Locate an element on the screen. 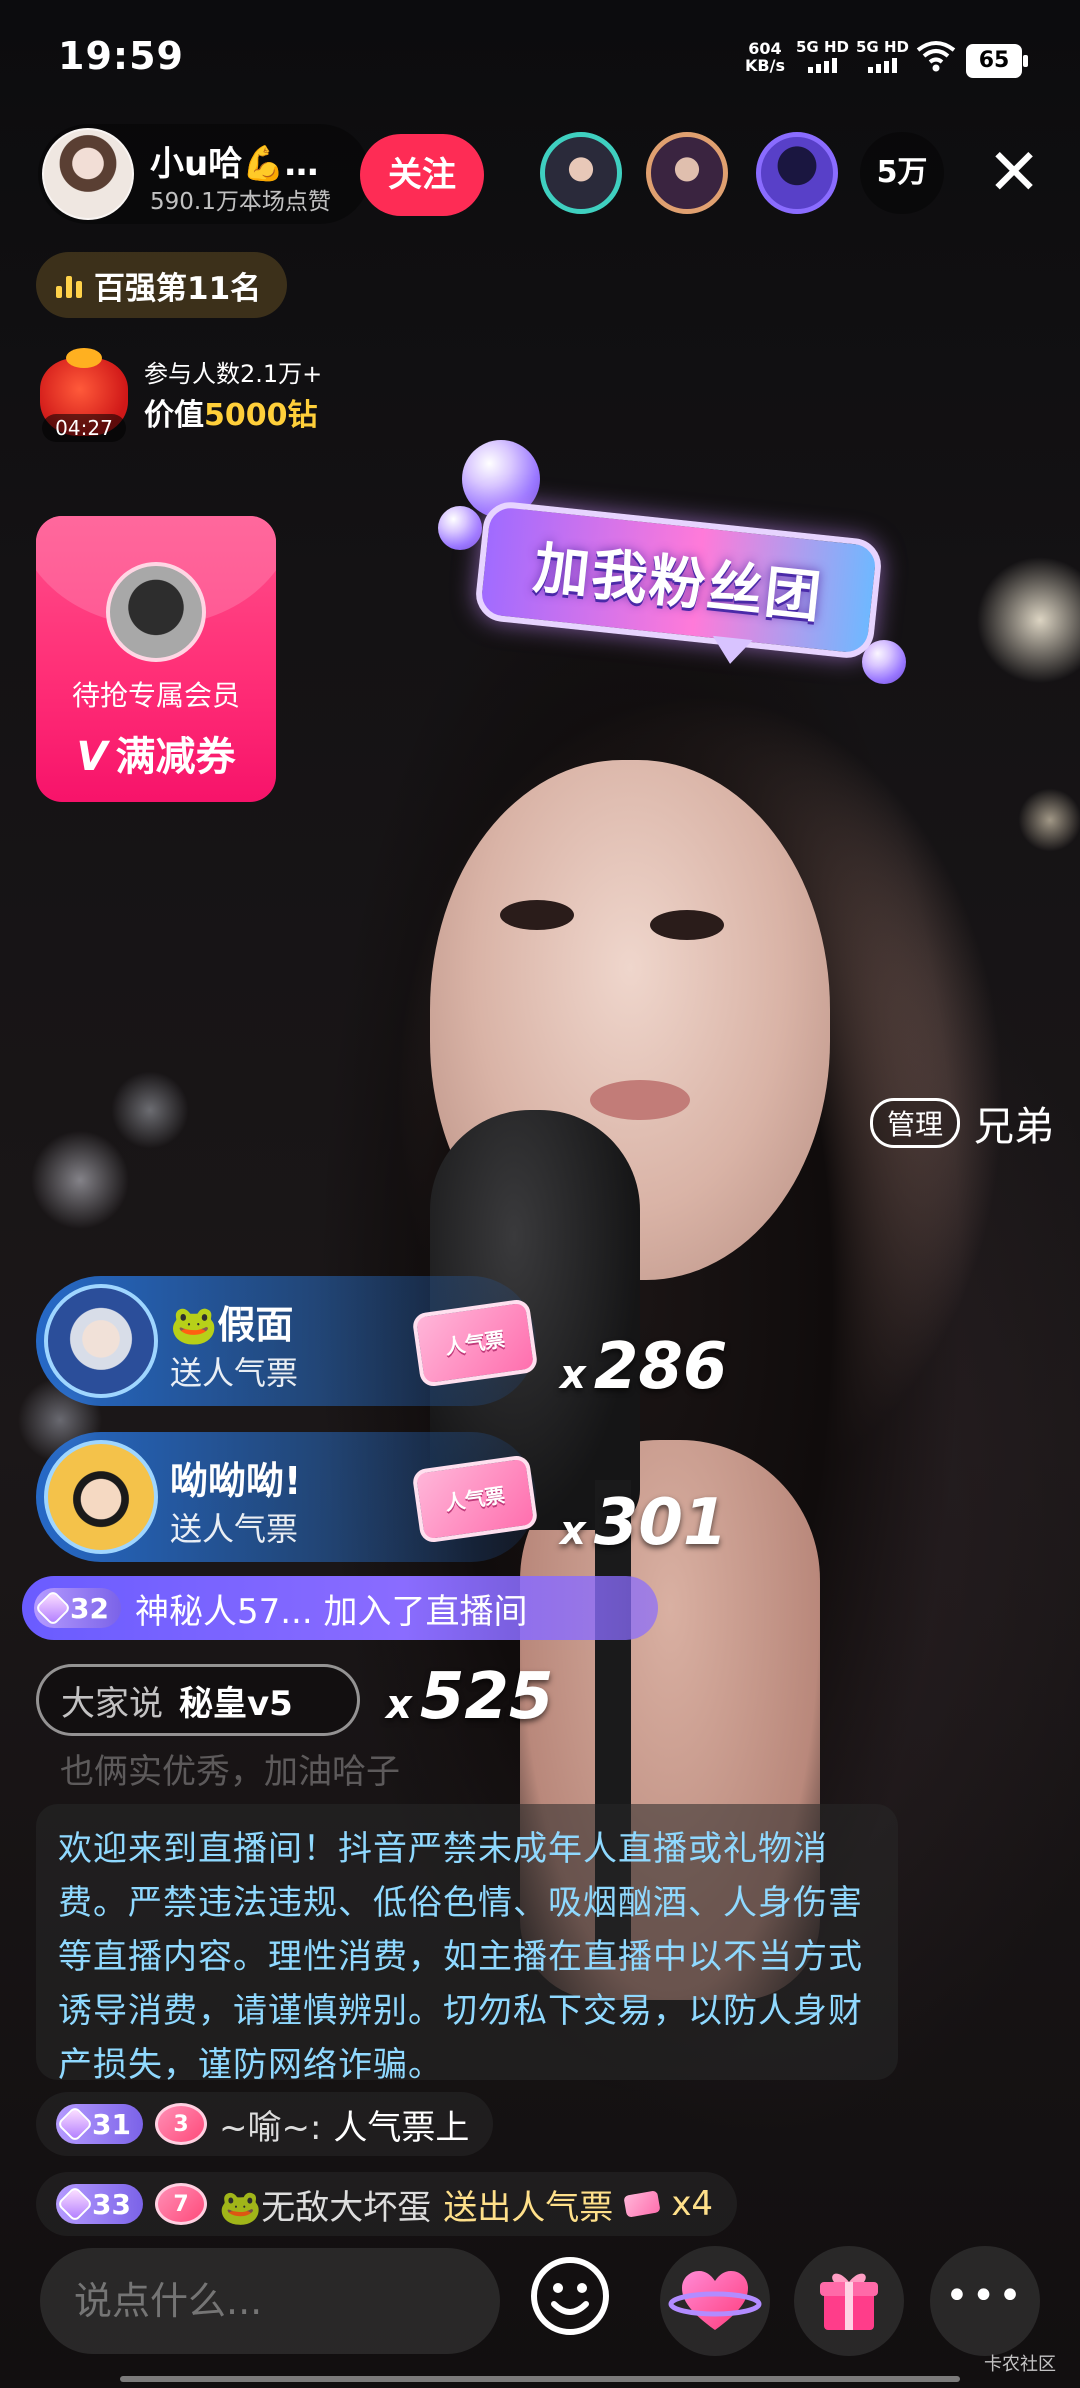 The image size is (1080, 2388). admin-name: 兄弟 is located at coordinates (1014, 1127).